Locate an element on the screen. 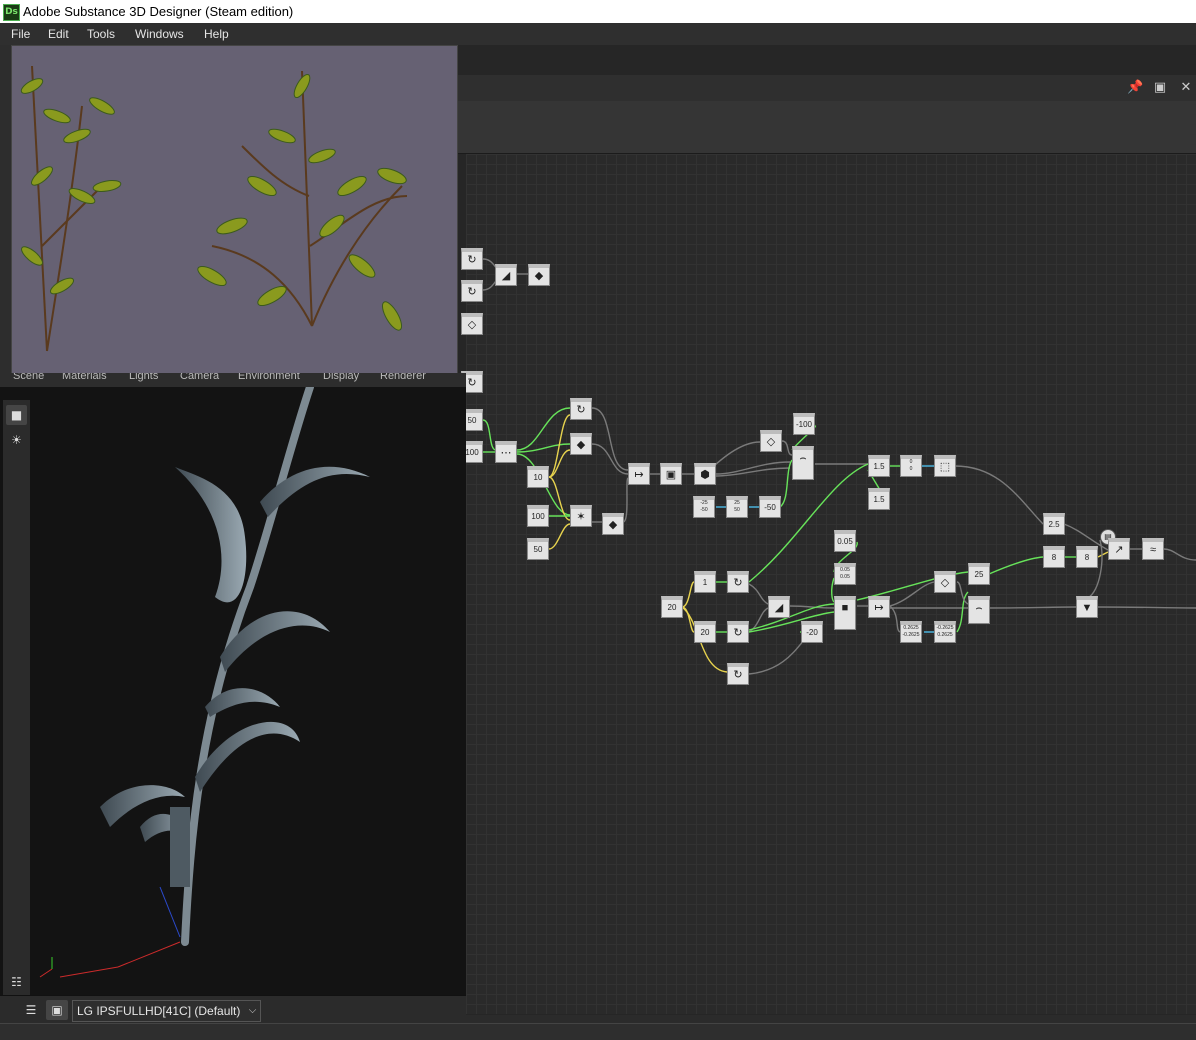 The image size is (1196, 1040). node-shape-5: ◇ is located at coordinates (945, 582).